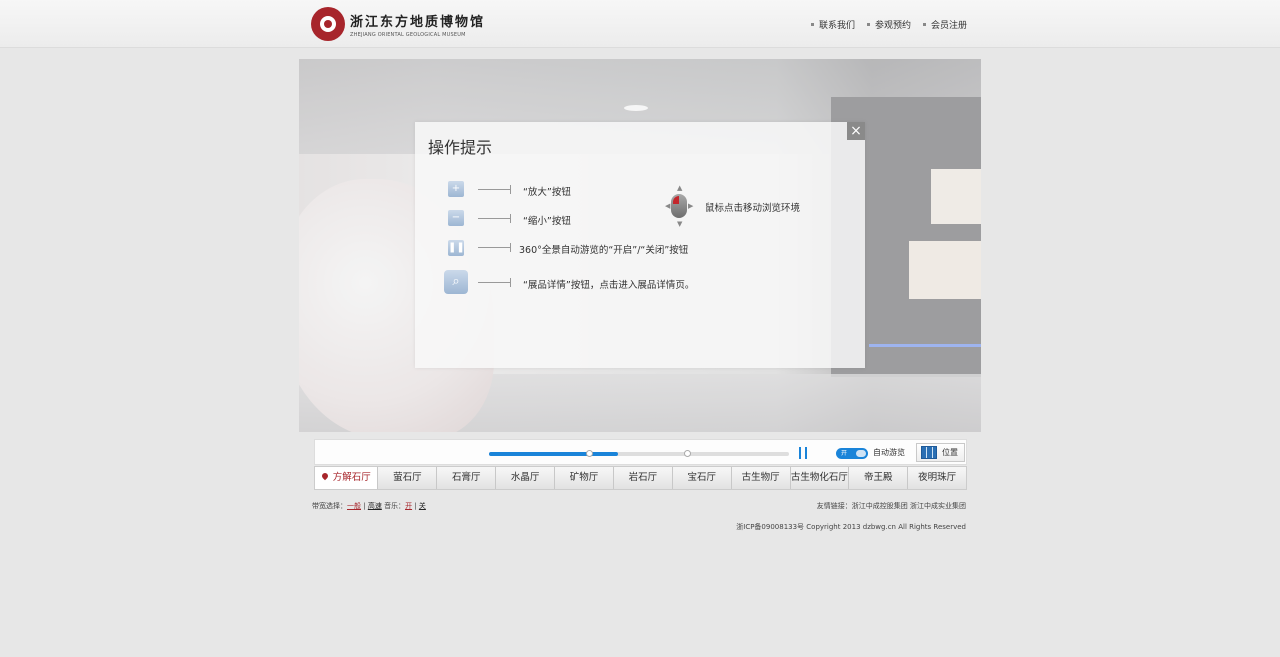 The width and height of the screenshot is (1280, 657). I want to click on playback-options: 带宽选择：一般 | 高速 音乐：开 | 关, so click(369, 506).